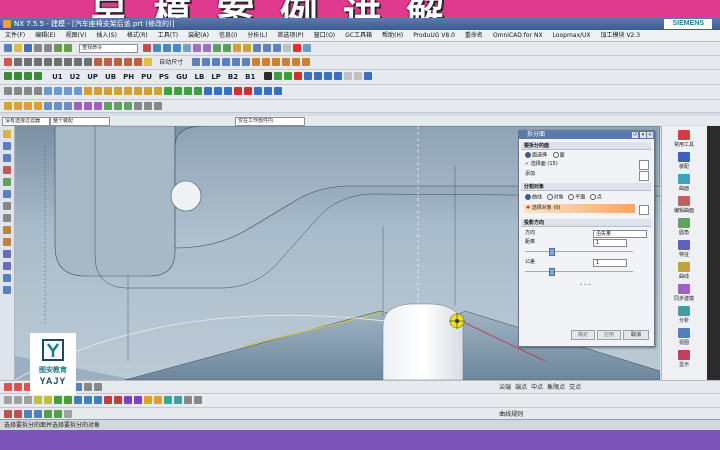 This screenshot has height=450, width=720. What do you see at coordinates (575, 388) in the screenshot?
I see `snap-label-intersect: 交点` at bounding box center [575, 388].